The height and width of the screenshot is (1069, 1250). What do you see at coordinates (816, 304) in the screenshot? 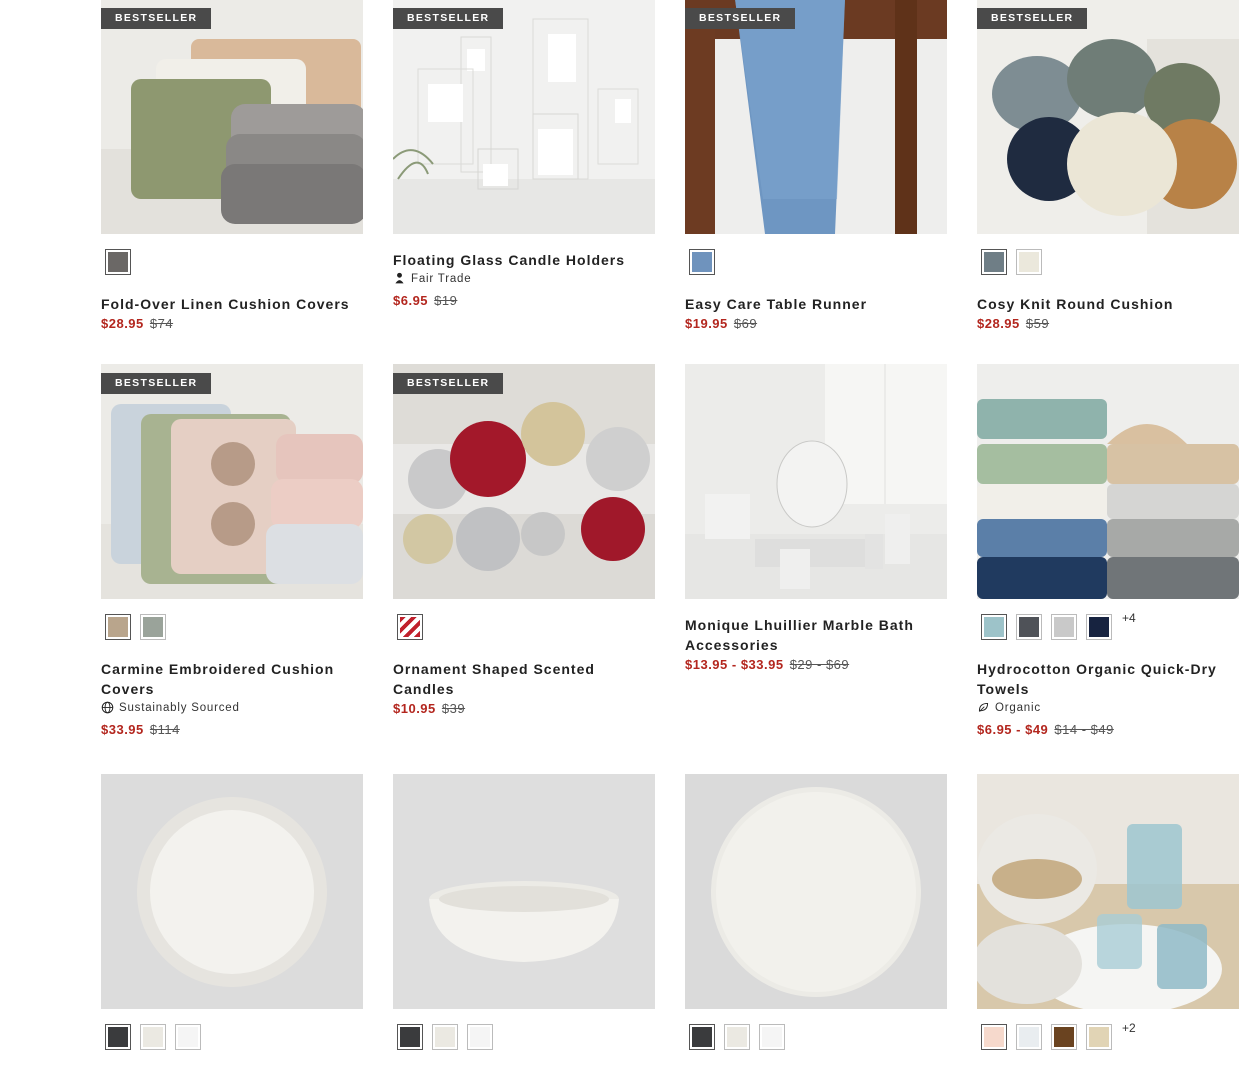
I see `product-name-link: Easy Care Table Runner` at bounding box center [816, 304].